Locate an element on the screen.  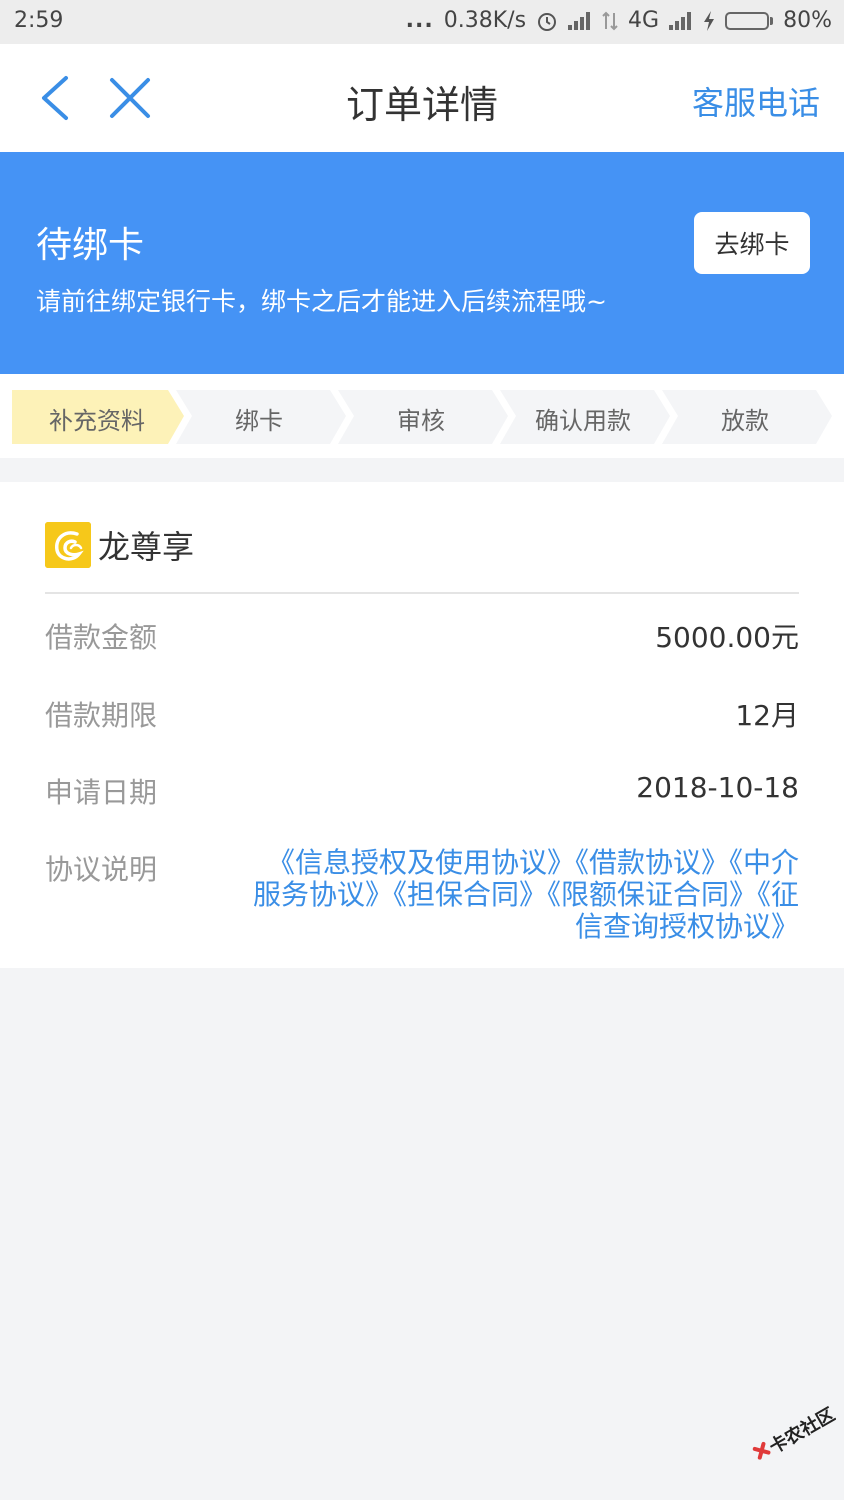
status-banner: 待绑卡 请前往绑定银行卡，绑卡之后才能进入后续流程哦~ 去绑卡 is located at coordinates (422, 263).